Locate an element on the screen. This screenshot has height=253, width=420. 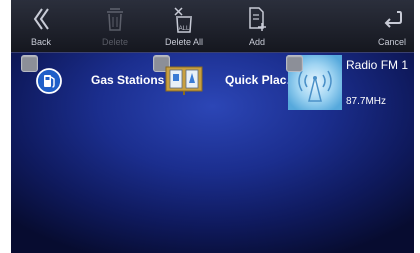
item-checkbox is located at coordinates (294, 63).